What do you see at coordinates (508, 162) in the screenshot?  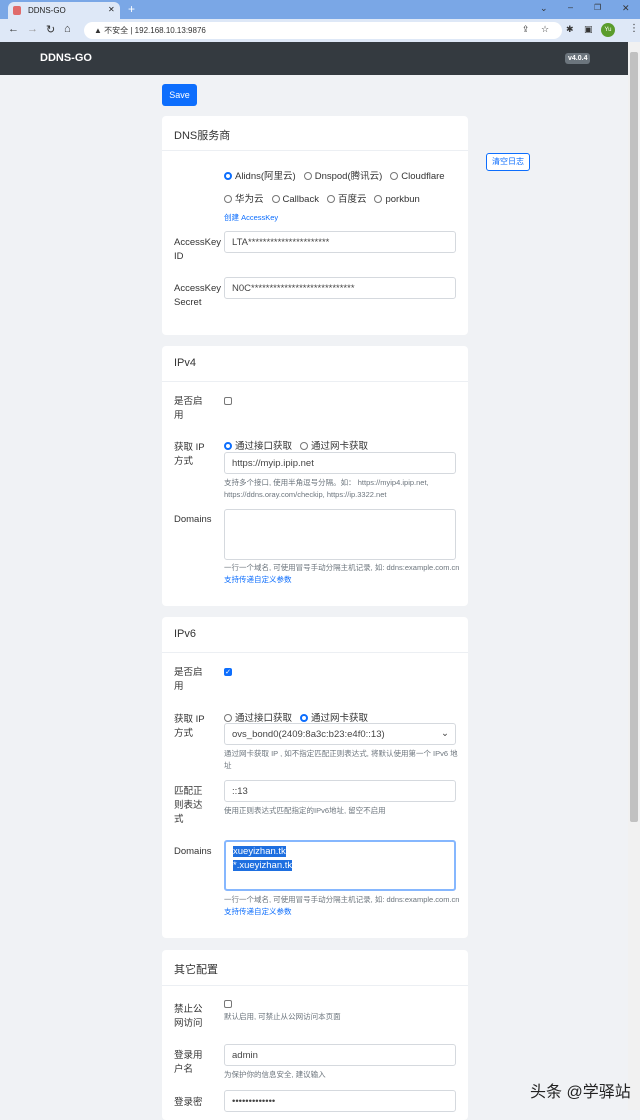 I see `clear-log-button: 清空日志` at bounding box center [508, 162].